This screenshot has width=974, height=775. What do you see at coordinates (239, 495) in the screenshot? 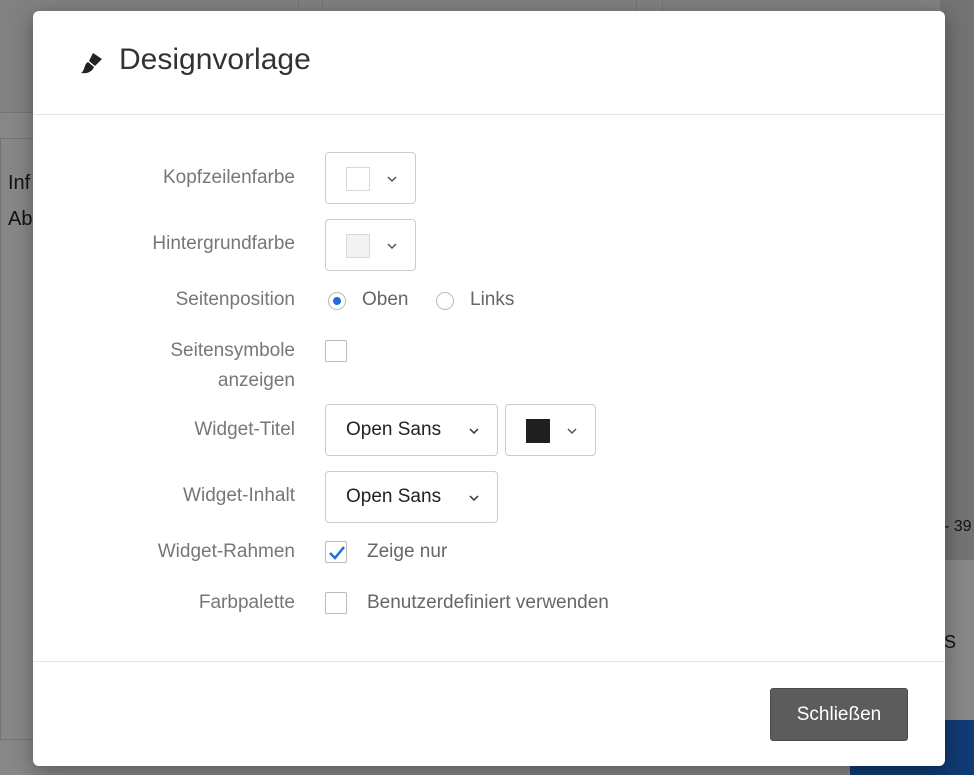
I see `widget-content-label: Widget-Inhalt` at bounding box center [239, 495].